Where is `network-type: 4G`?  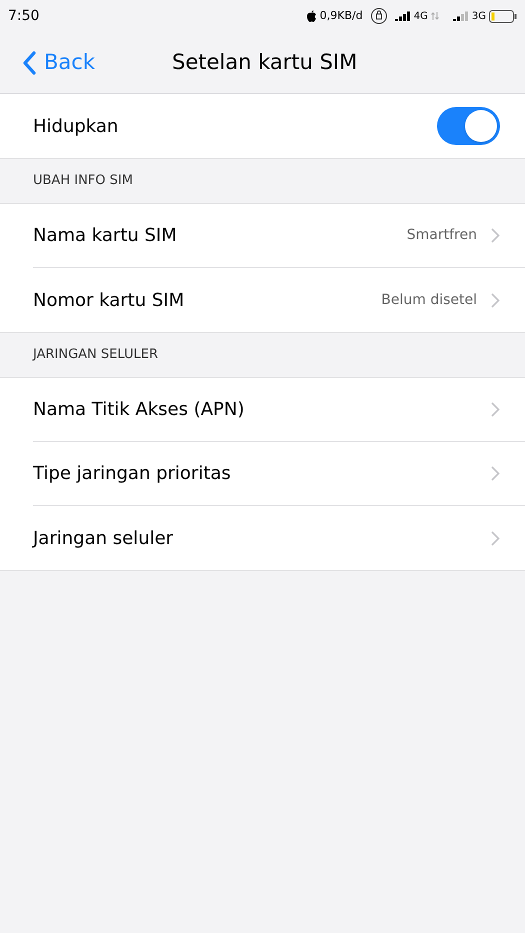 network-type: 4G is located at coordinates (421, 17).